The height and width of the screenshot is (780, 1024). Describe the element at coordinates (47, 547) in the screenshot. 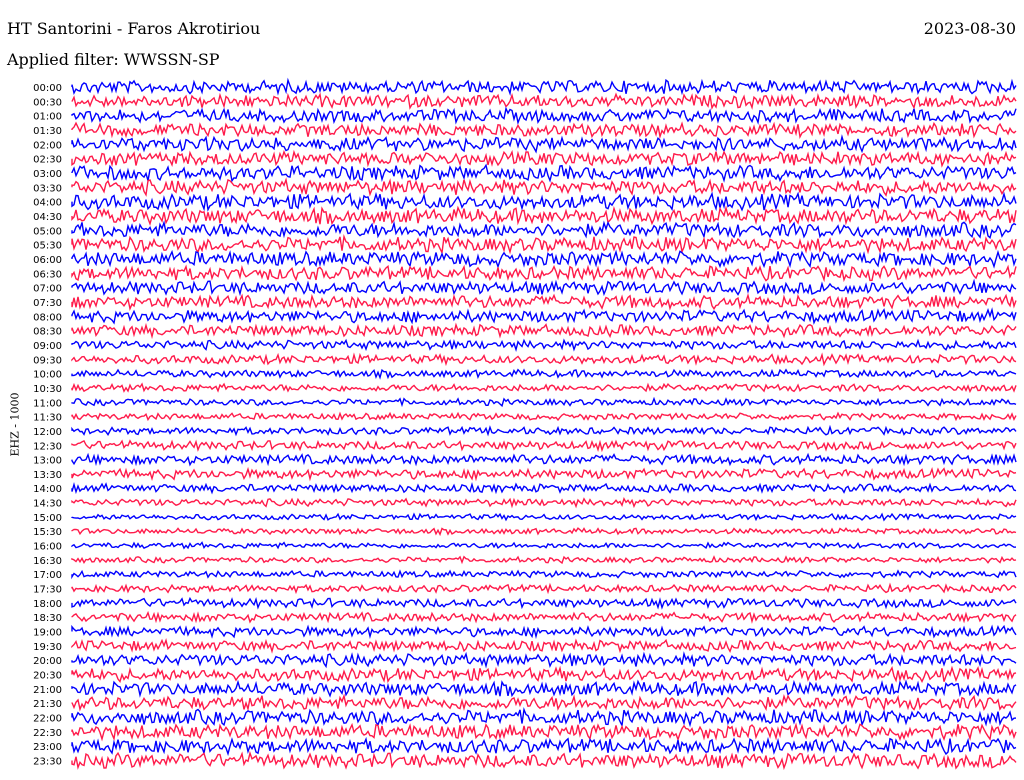

I see `time-tick-label: 16:00` at that location.